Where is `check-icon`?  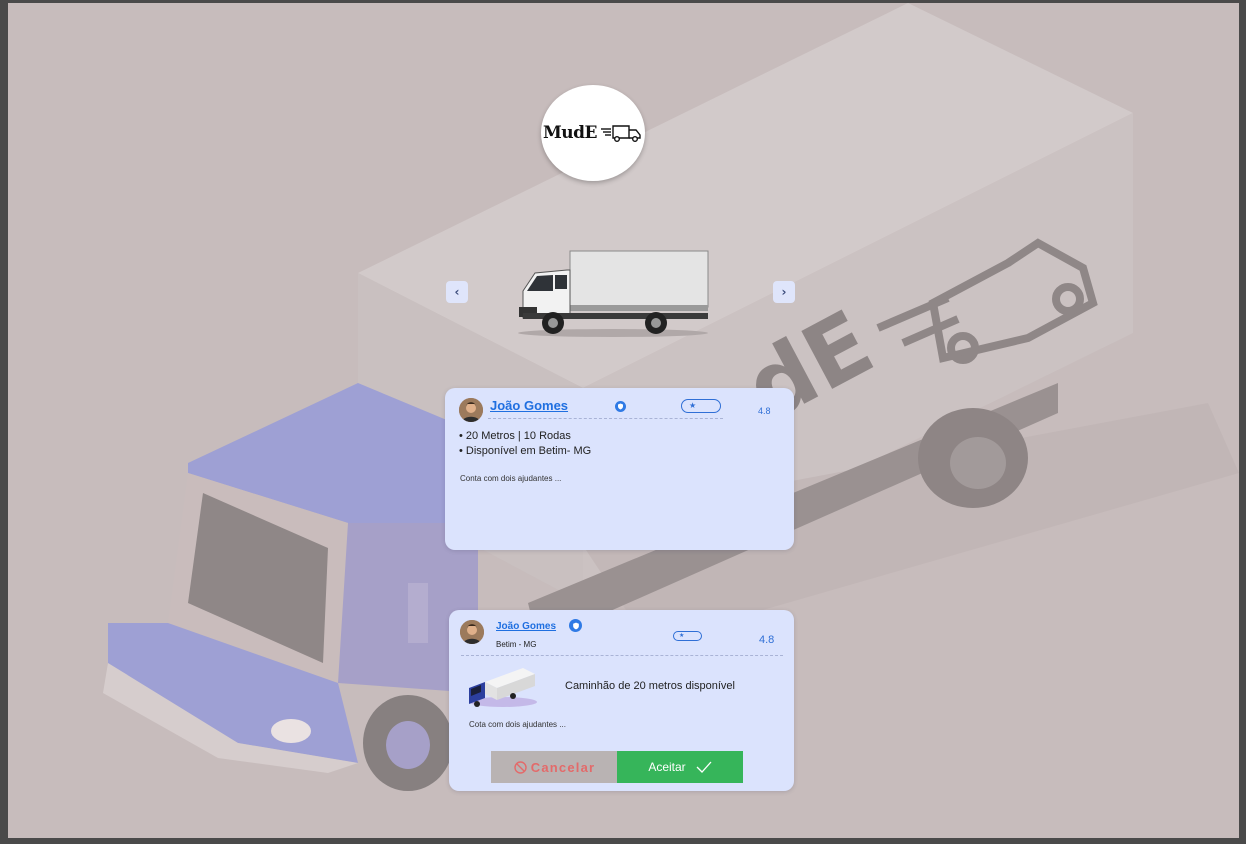
check-icon is located at coordinates (704, 767).